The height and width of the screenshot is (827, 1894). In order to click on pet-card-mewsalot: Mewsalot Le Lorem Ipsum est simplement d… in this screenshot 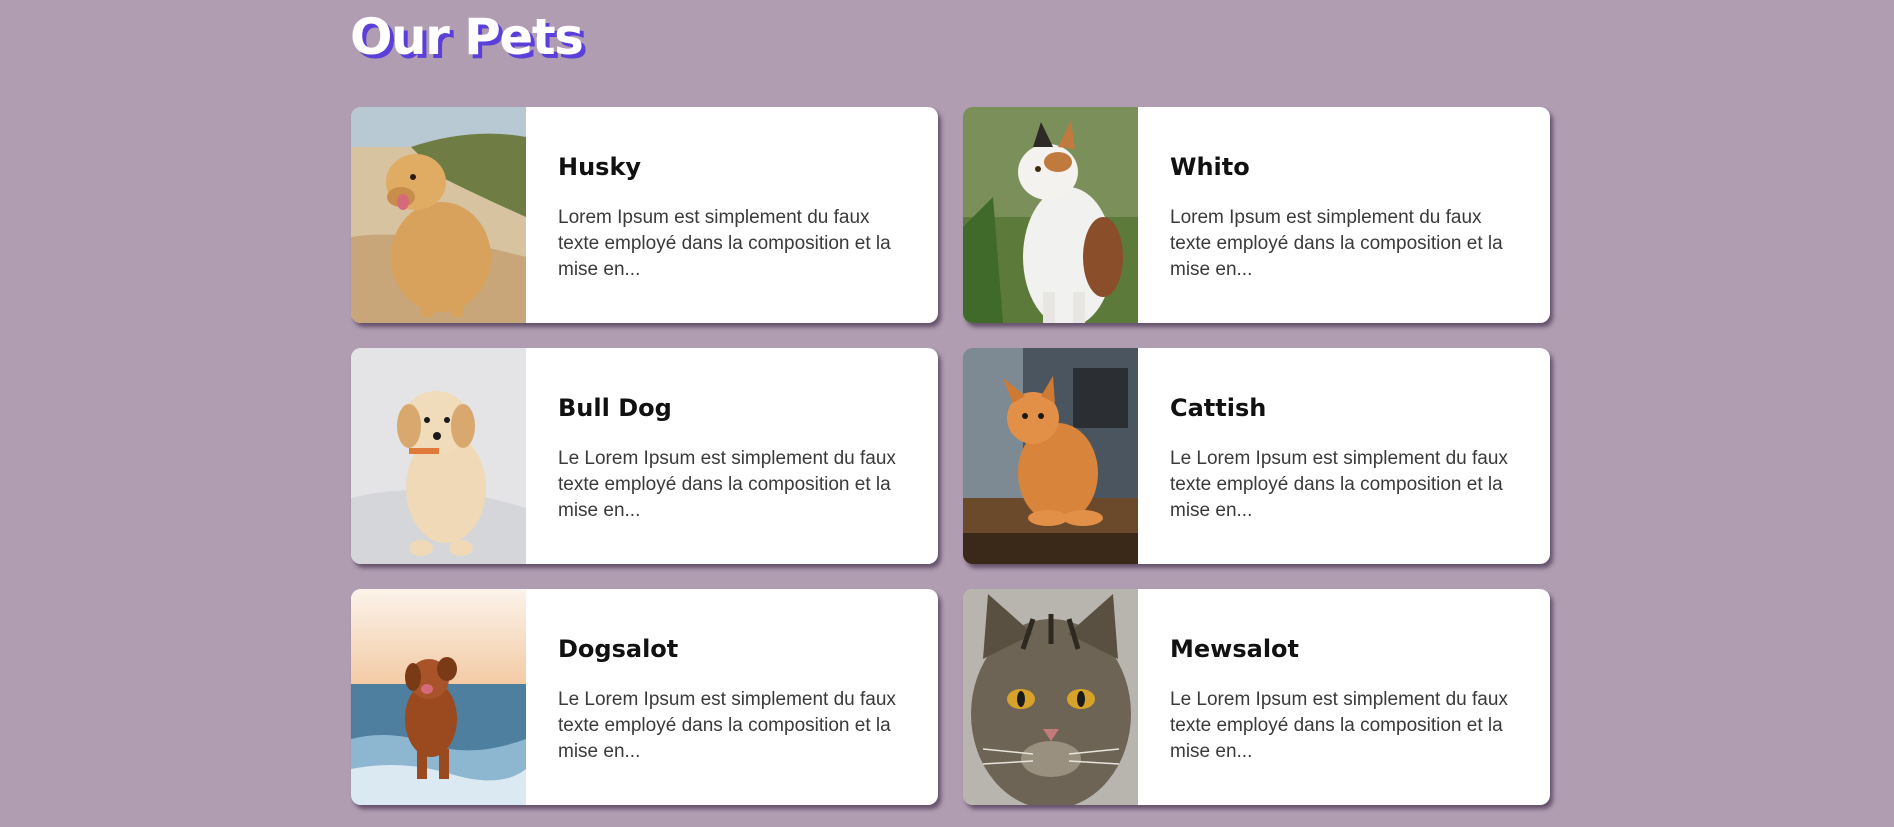, I will do `click(1256, 697)`.